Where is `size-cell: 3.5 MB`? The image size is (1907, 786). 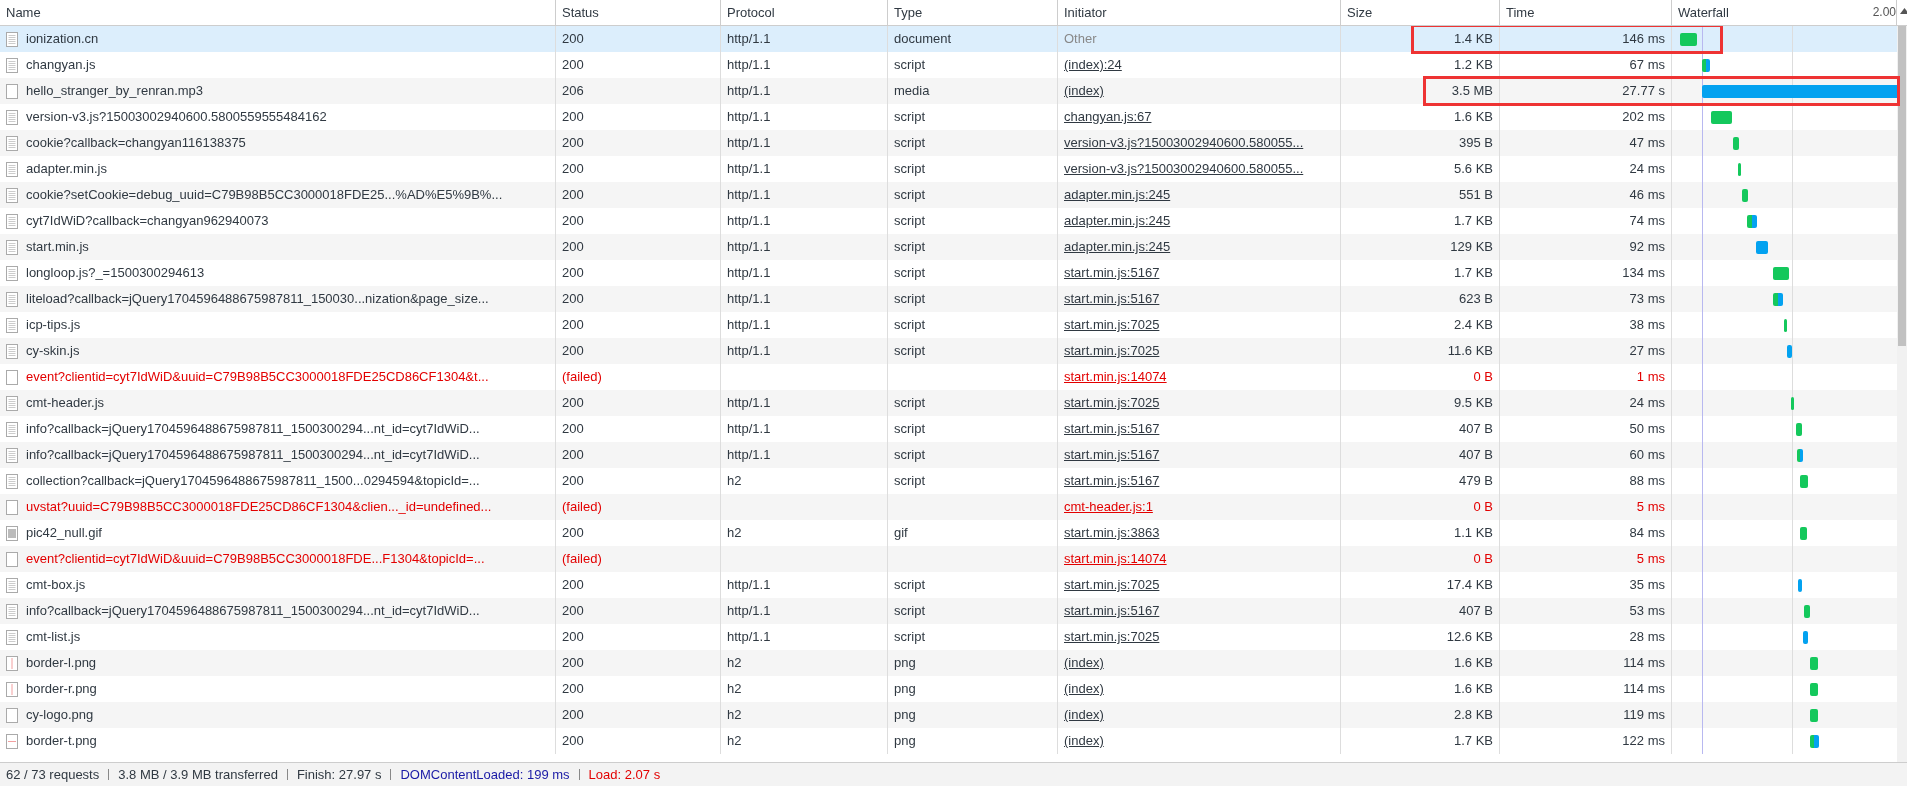 size-cell: 3.5 MB is located at coordinates (1472, 90).